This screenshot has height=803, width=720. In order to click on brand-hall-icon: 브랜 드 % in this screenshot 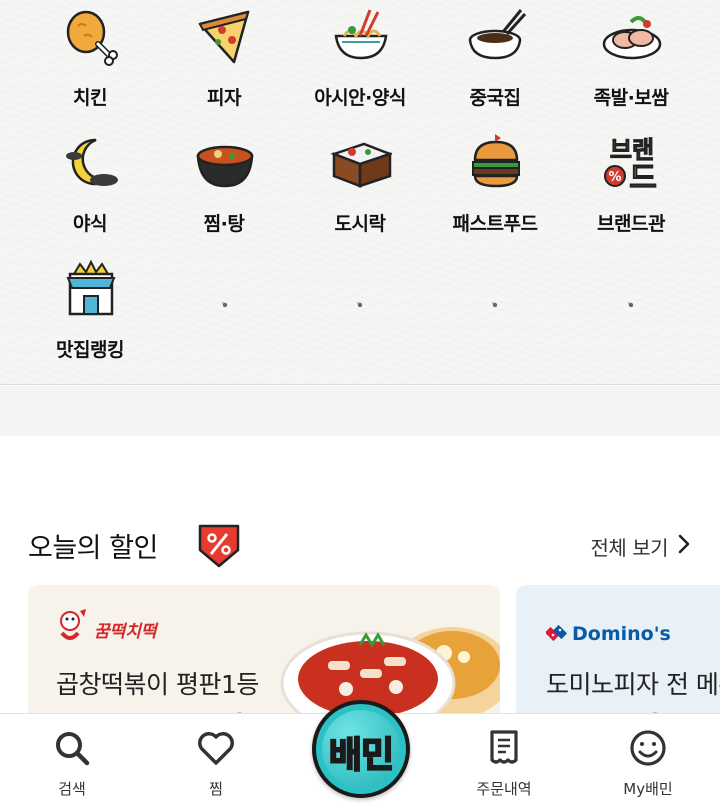, I will do `click(630, 165)`.